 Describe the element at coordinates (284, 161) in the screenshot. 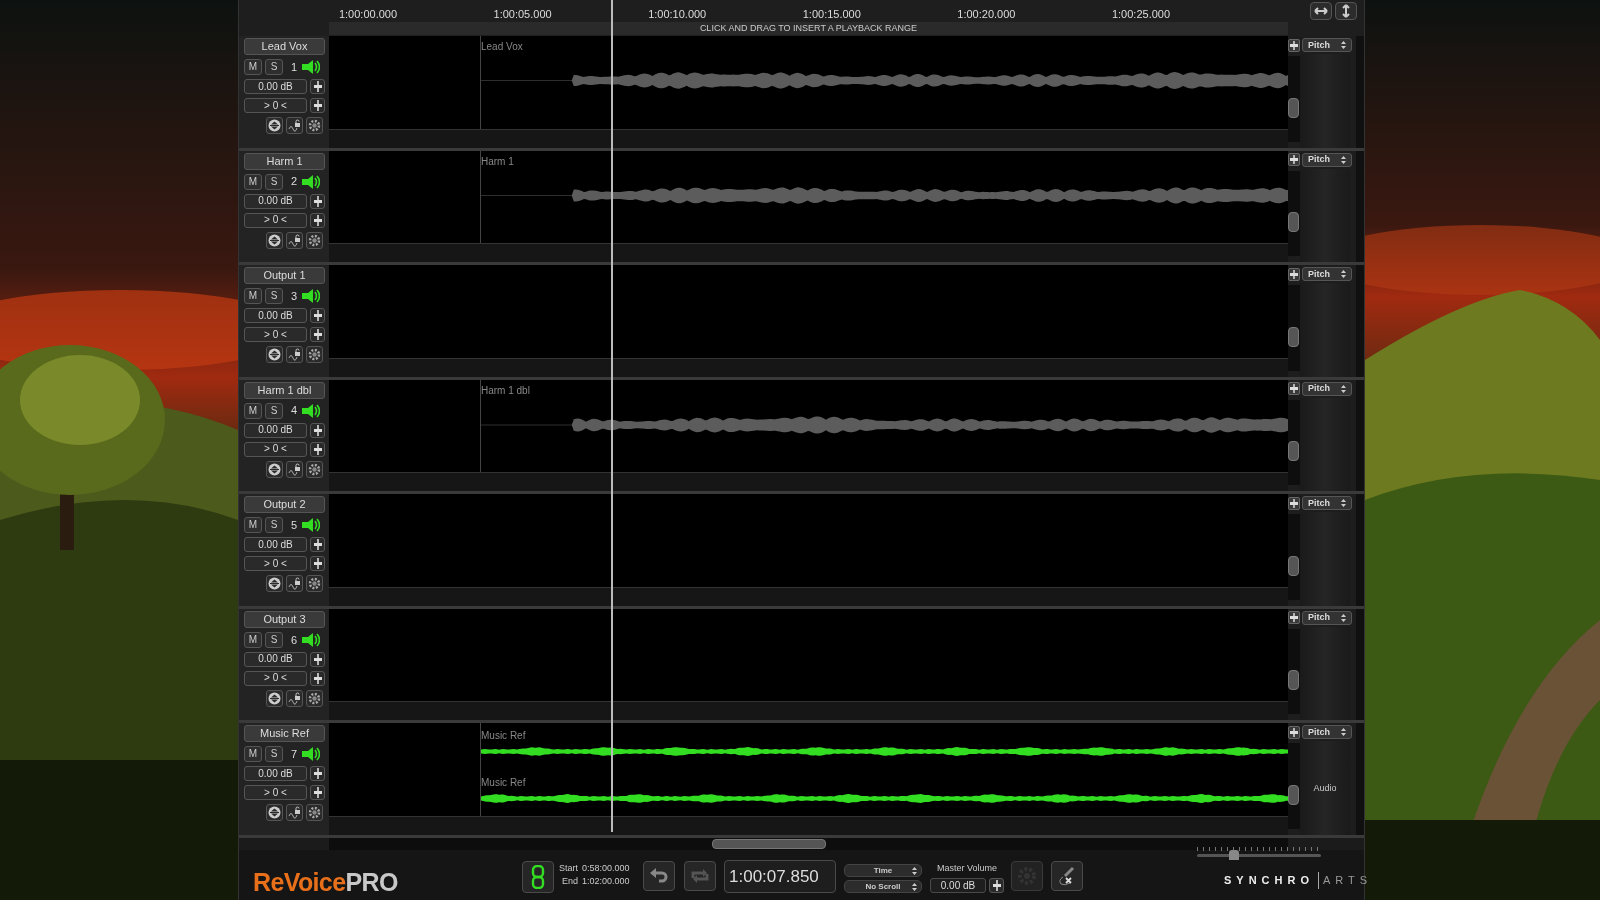

I see `track-name-button: Harm 1` at that location.